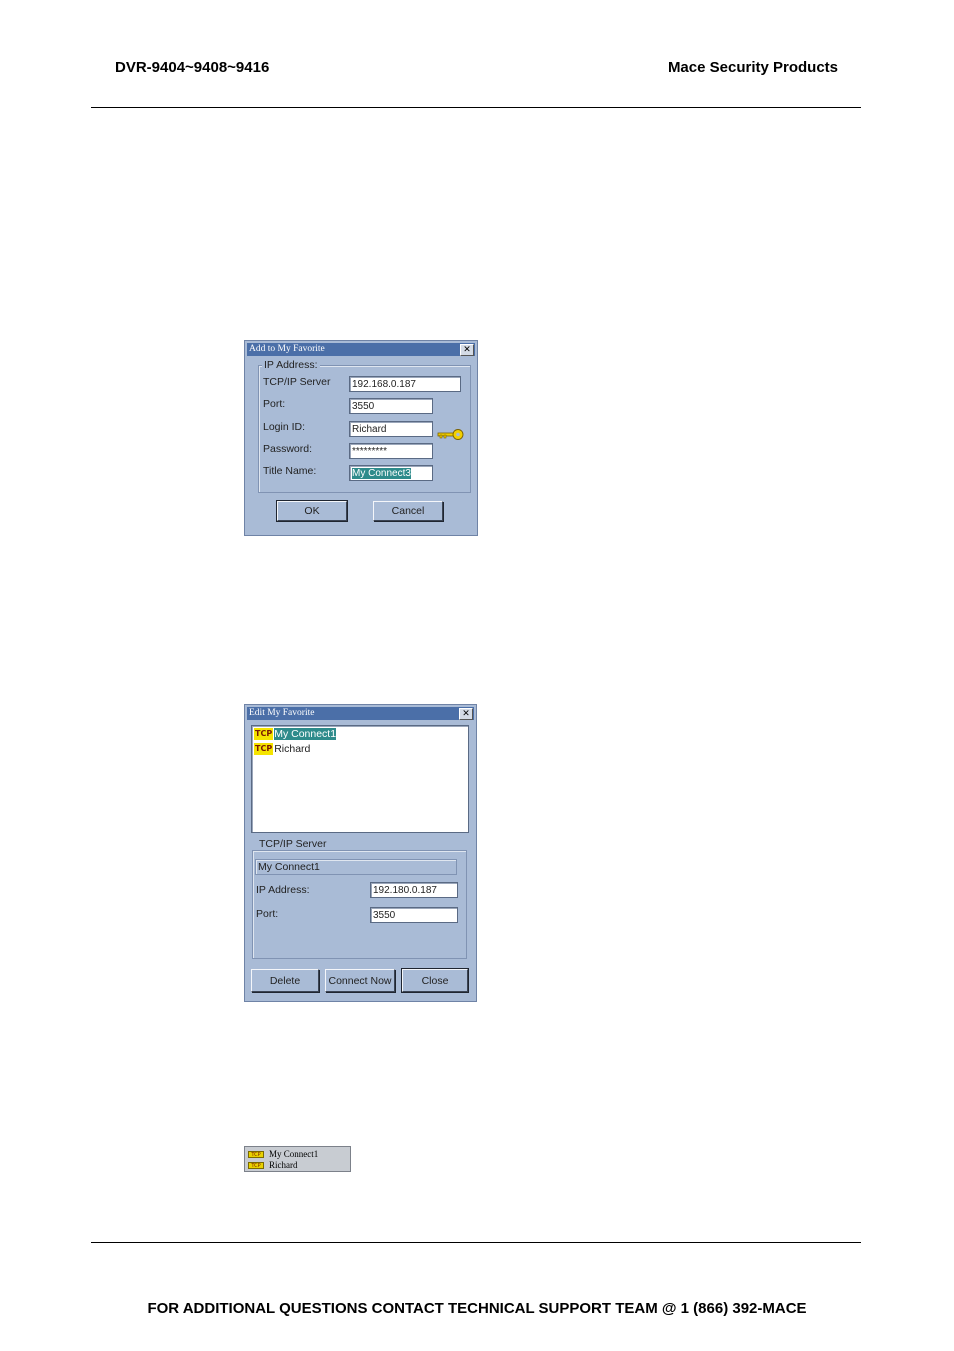 This screenshot has width=954, height=1351. I want to click on connect-now-button: Connect Now, so click(360, 980).